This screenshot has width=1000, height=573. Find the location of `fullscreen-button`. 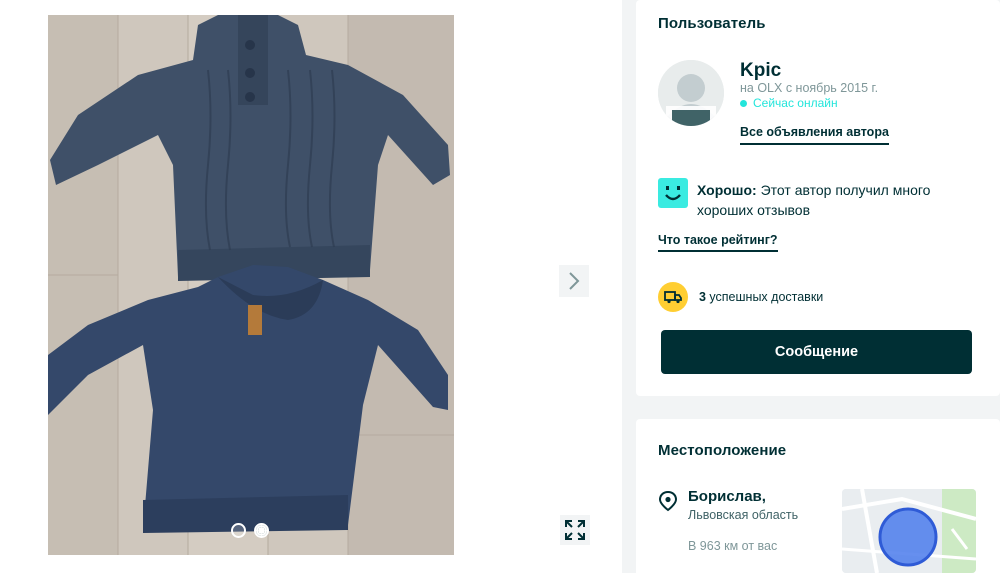

fullscreen-button is located at coordinates (575, 530).